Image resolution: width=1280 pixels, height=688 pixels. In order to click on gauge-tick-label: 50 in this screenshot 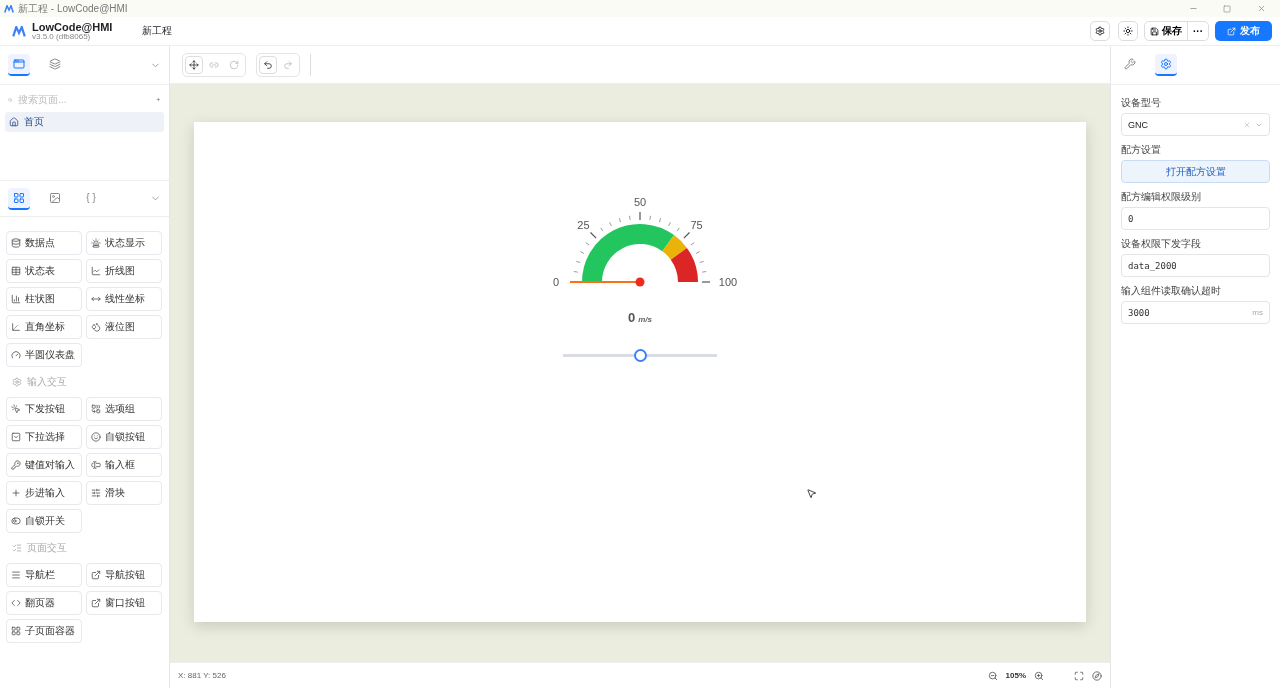, I will do `click(640, 202)`.